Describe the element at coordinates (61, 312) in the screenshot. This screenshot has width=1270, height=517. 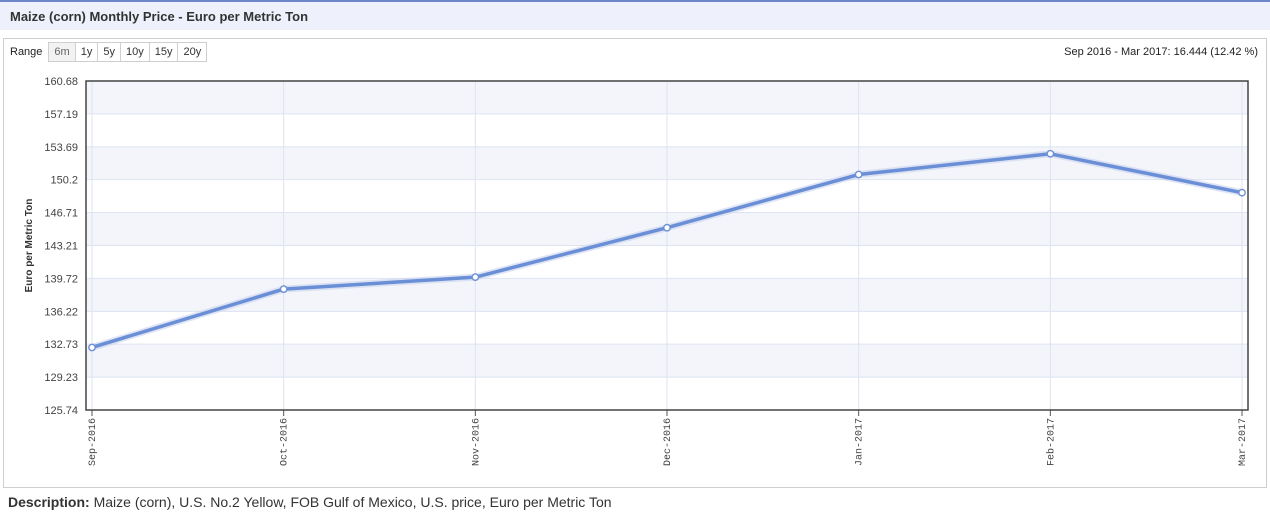
I see `y-tick-label: 136.22` at that location.